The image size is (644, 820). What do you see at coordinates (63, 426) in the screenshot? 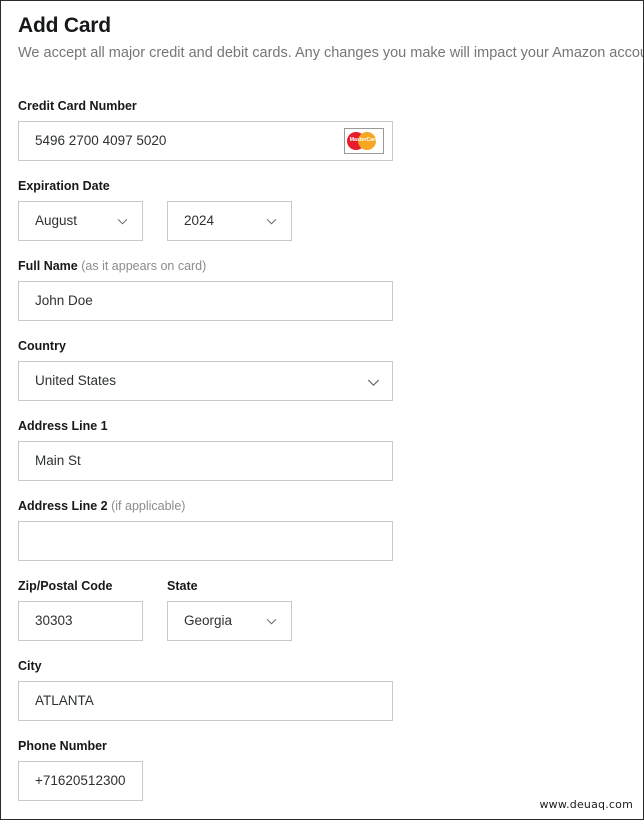
I see `address-line-1-label: Address Line 1` at bounding box center [63, 426].